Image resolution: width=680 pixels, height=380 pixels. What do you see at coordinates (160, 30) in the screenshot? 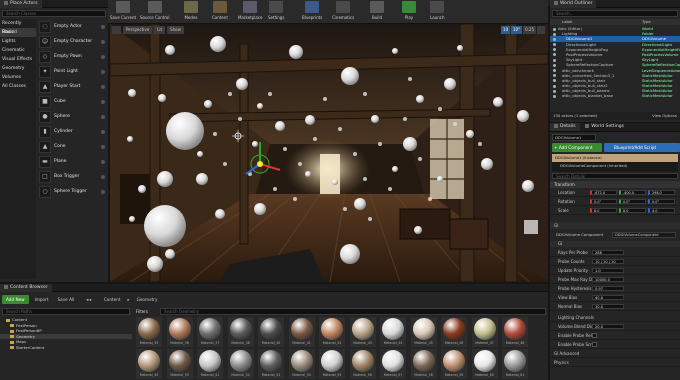
I see `viewport-lit-button: Lit` at bounding box center [160, 30].